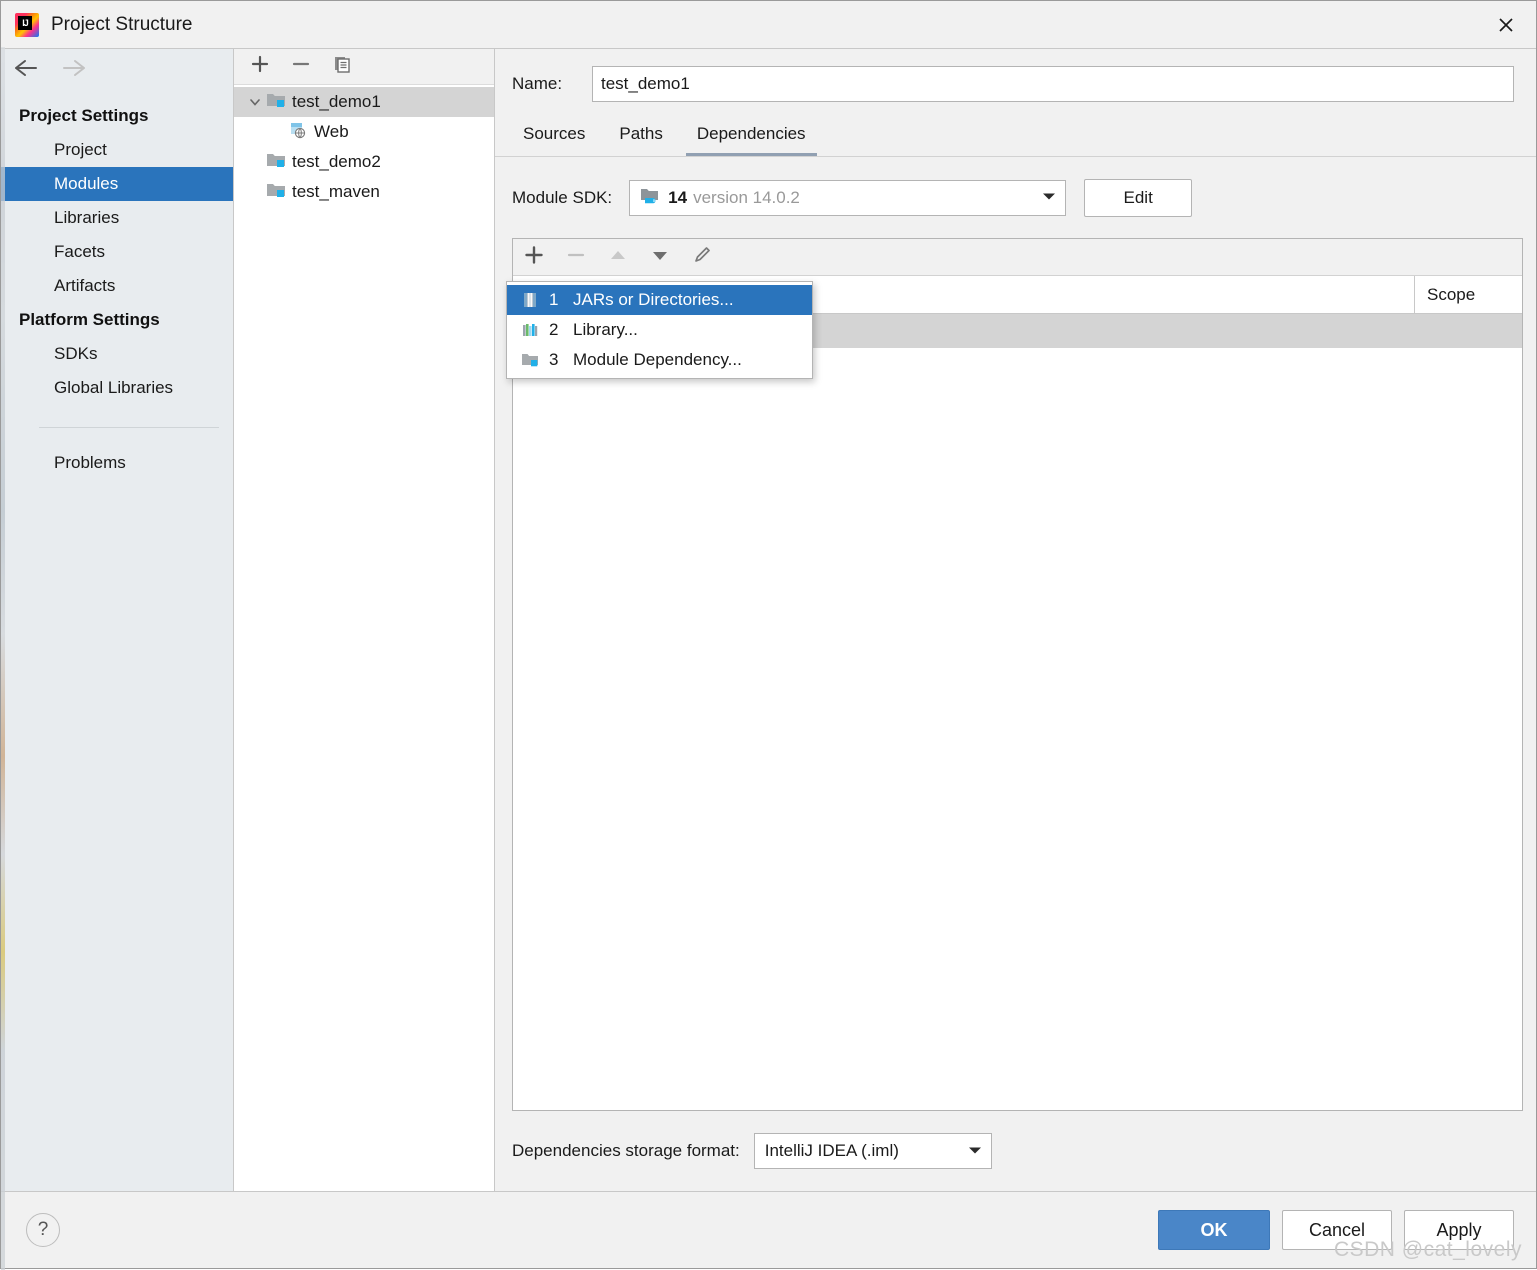 This screenshot has height=1270, width=1537. I want to click on web-facet-icon, so click(298, 132).